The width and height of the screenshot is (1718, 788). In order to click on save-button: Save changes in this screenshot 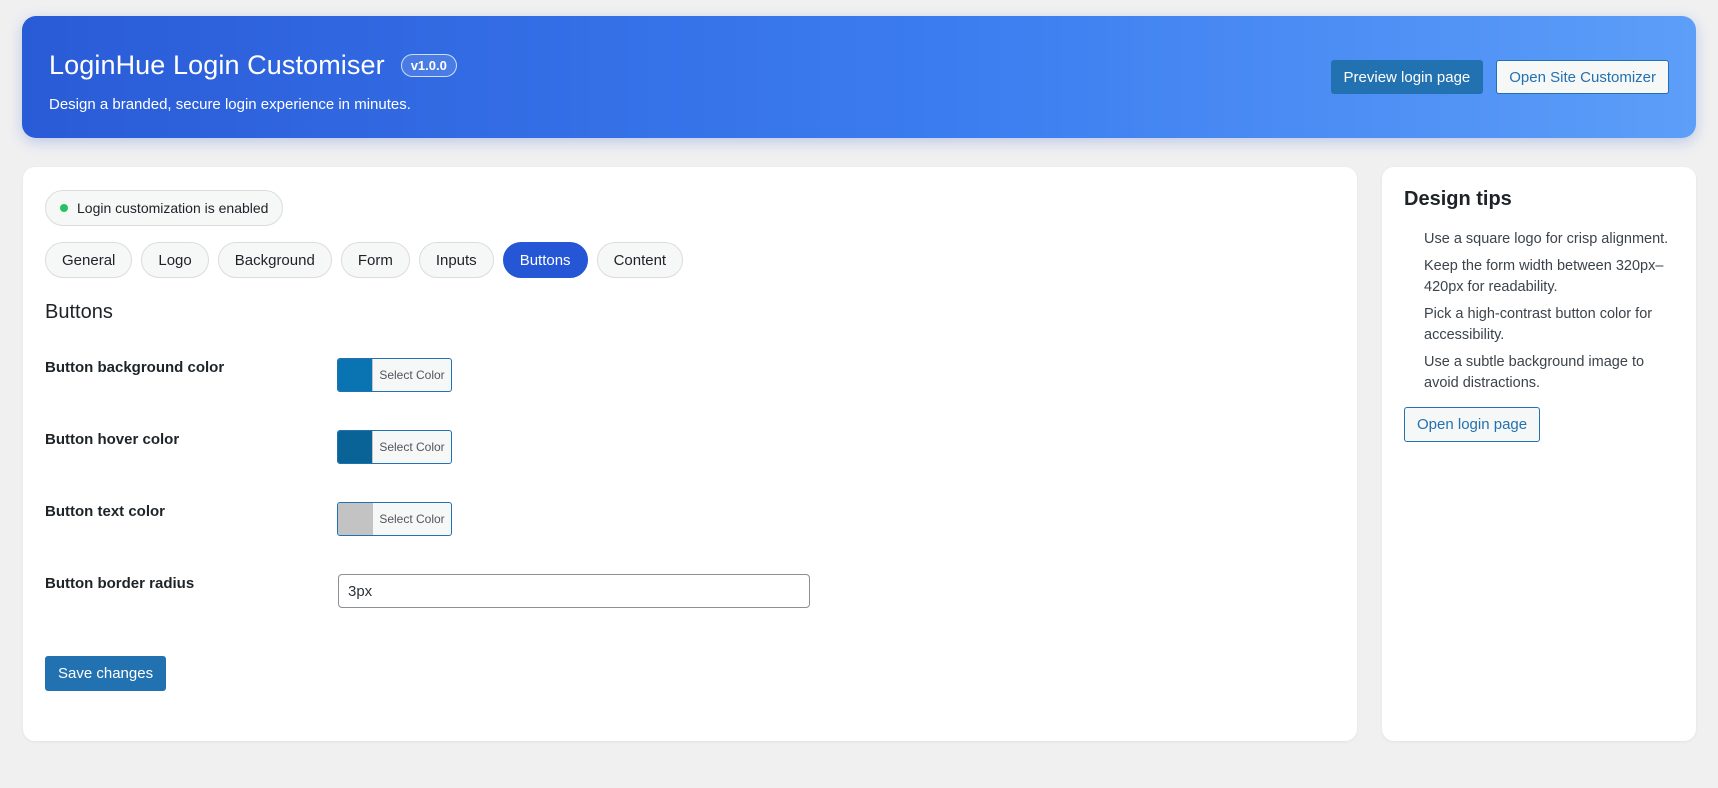, I will do `click(106, 673)`.